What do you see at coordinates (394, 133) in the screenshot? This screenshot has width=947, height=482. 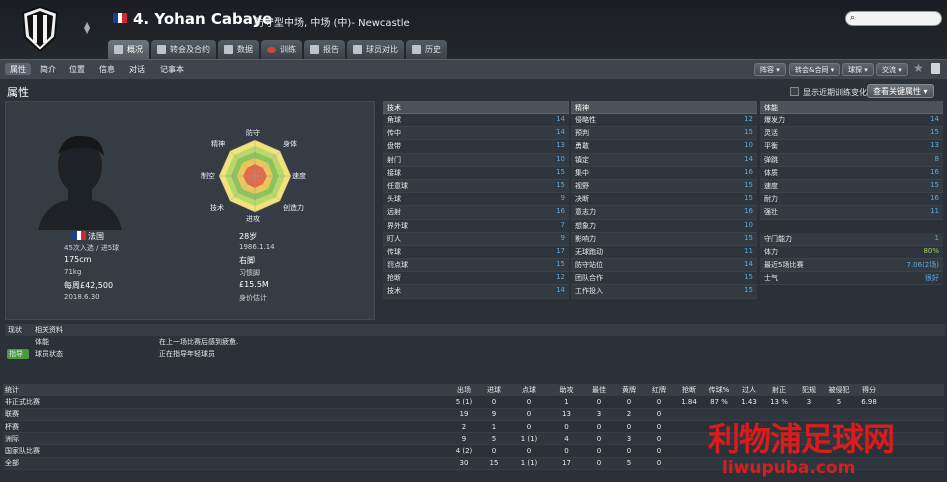 I see `attribute-name: 传中` at bounding box center [394, 133].